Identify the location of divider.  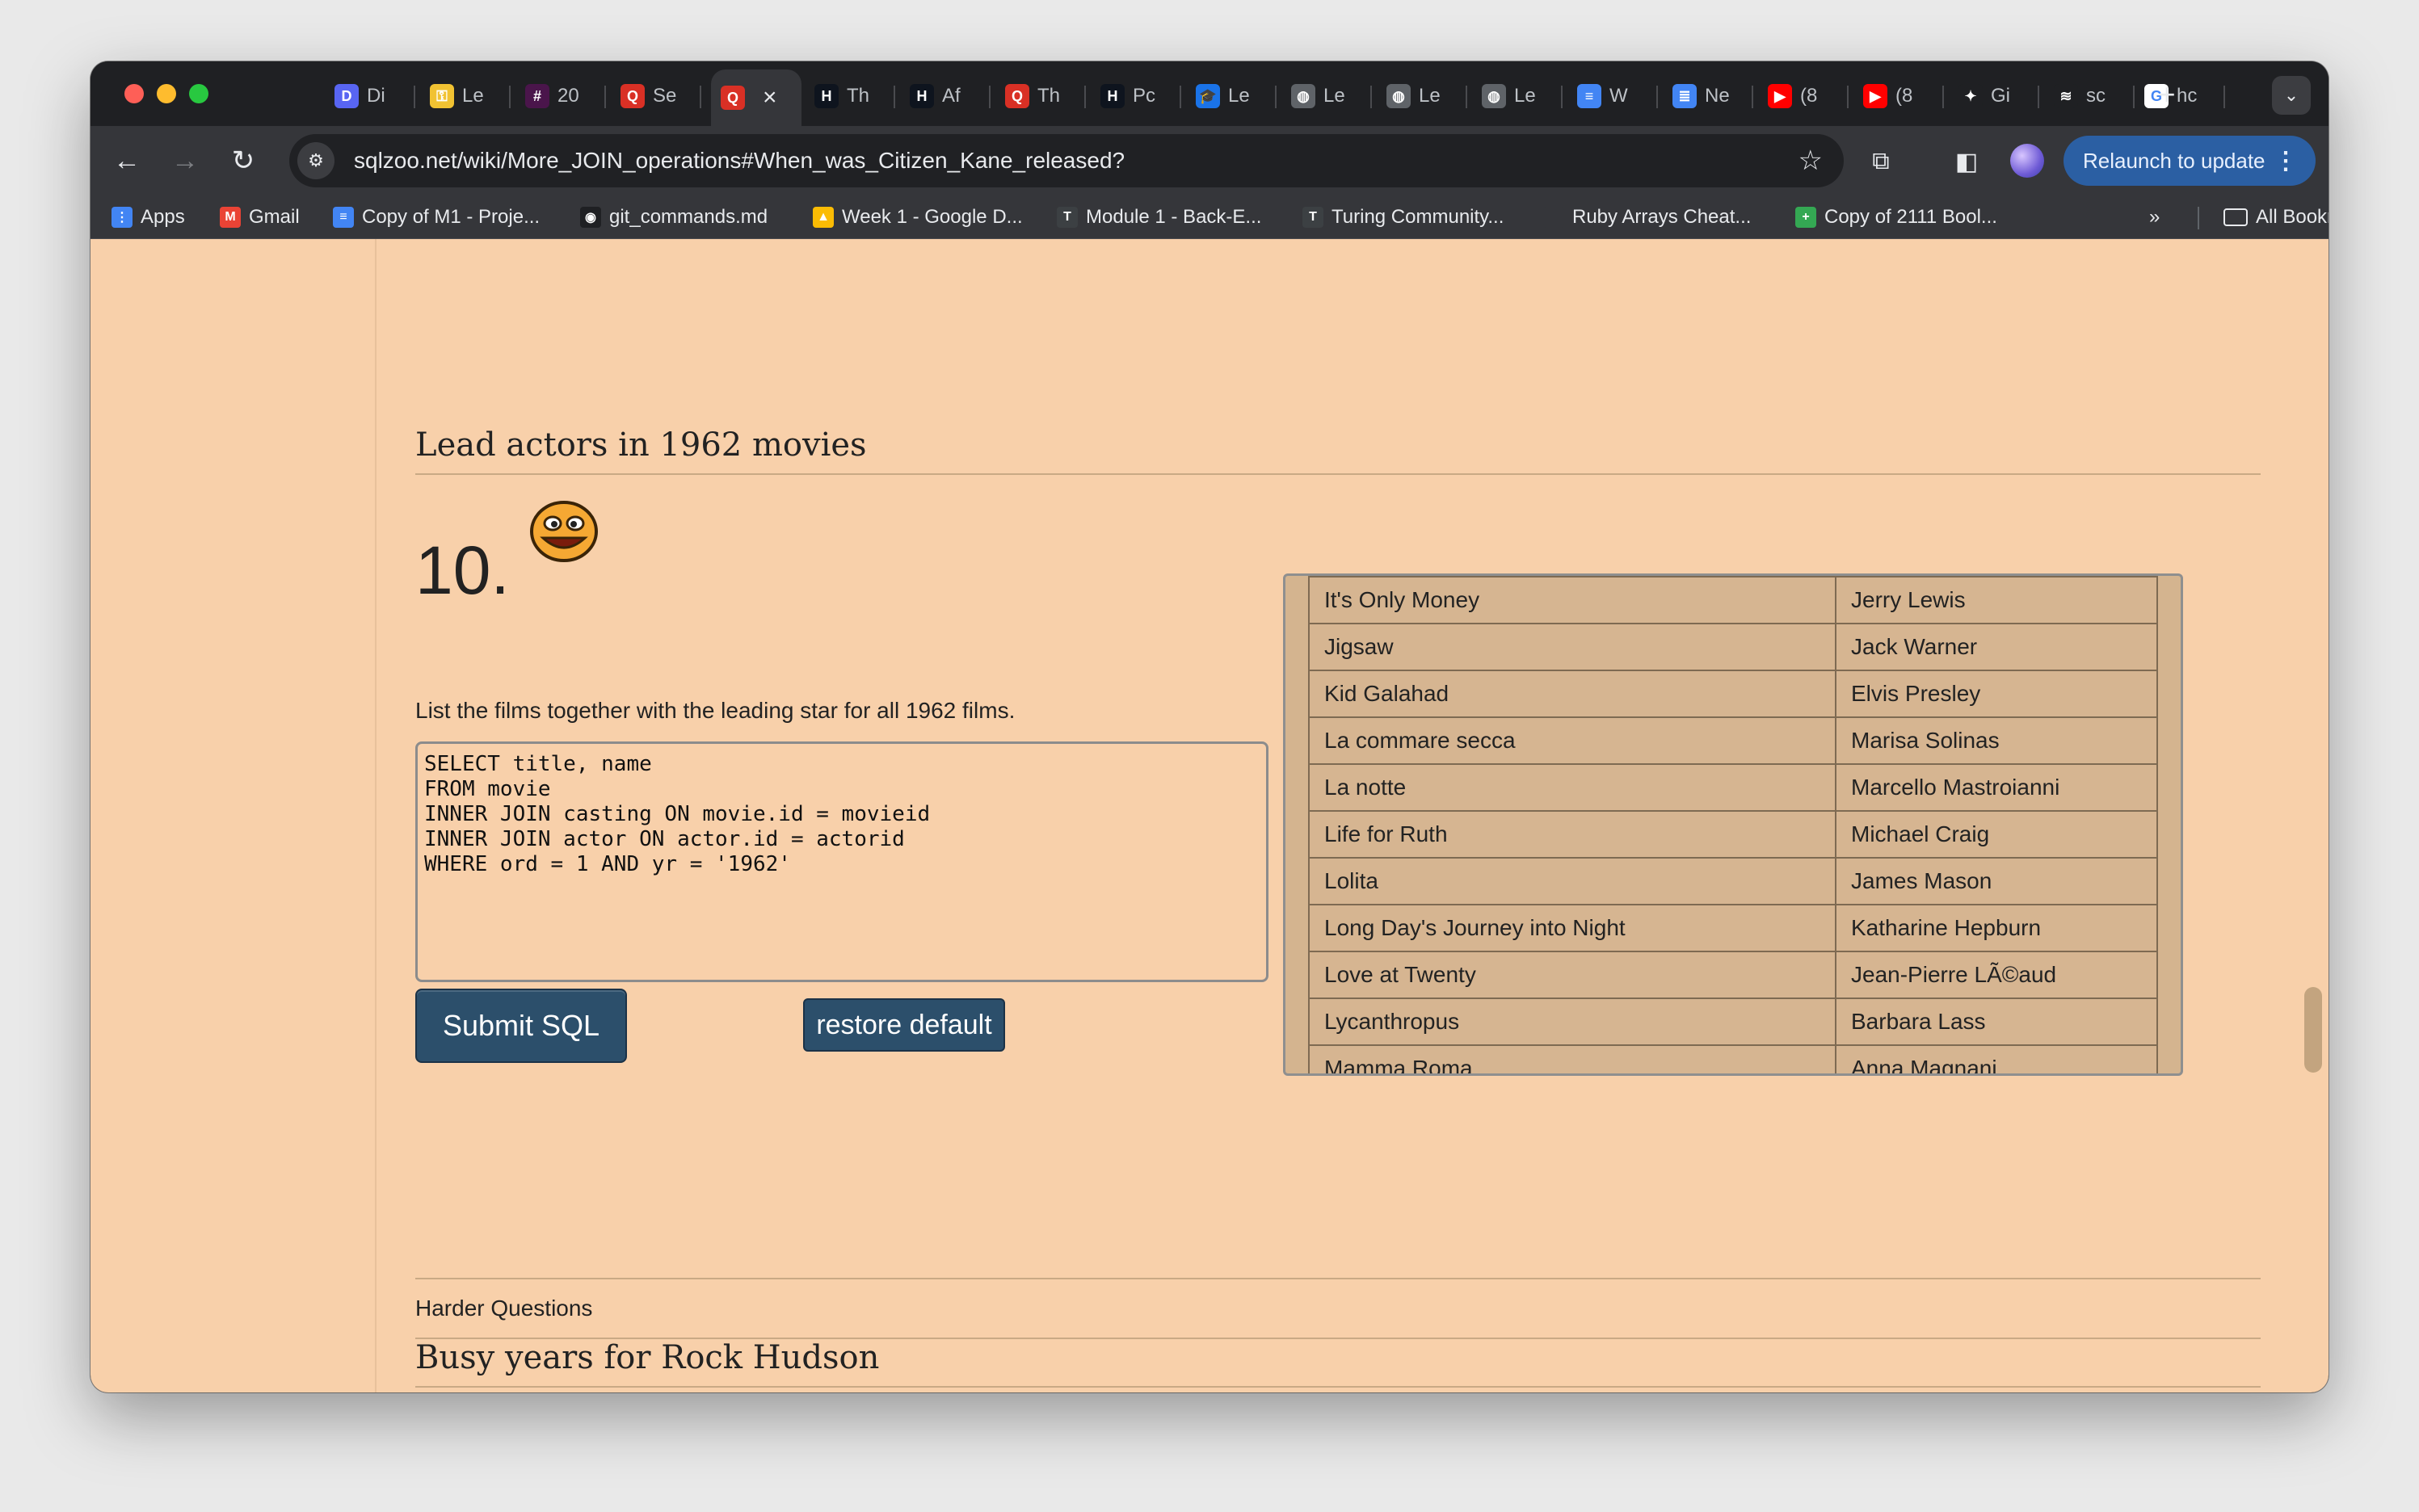
(1338, 1278).